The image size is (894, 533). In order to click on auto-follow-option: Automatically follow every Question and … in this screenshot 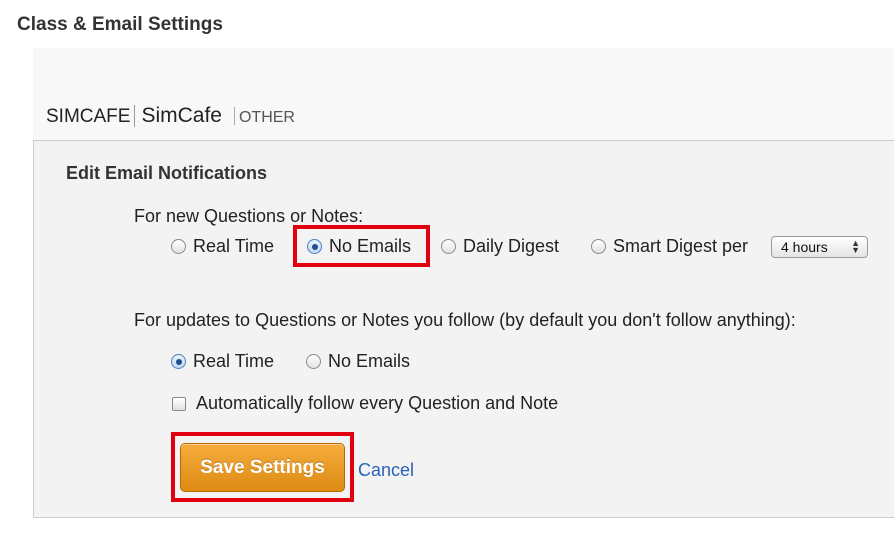, I will do `click(365, 403)`.